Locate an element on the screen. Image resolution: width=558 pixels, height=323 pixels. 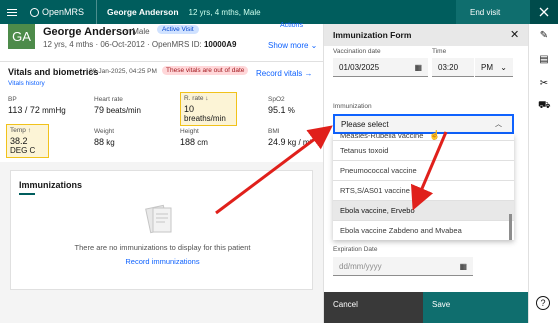
vitals-history-link: Vitals history is located at coordinates (26, 83).